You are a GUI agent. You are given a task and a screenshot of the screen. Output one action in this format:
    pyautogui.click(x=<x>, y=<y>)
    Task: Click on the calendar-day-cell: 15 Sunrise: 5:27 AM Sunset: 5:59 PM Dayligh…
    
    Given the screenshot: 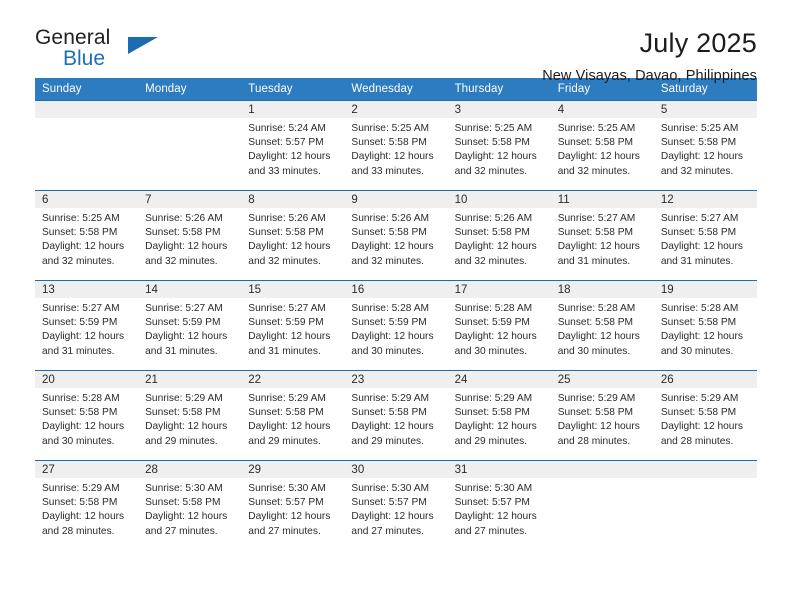 What is the action you would take?
    pyautogui.click(x=293, y=325)
    